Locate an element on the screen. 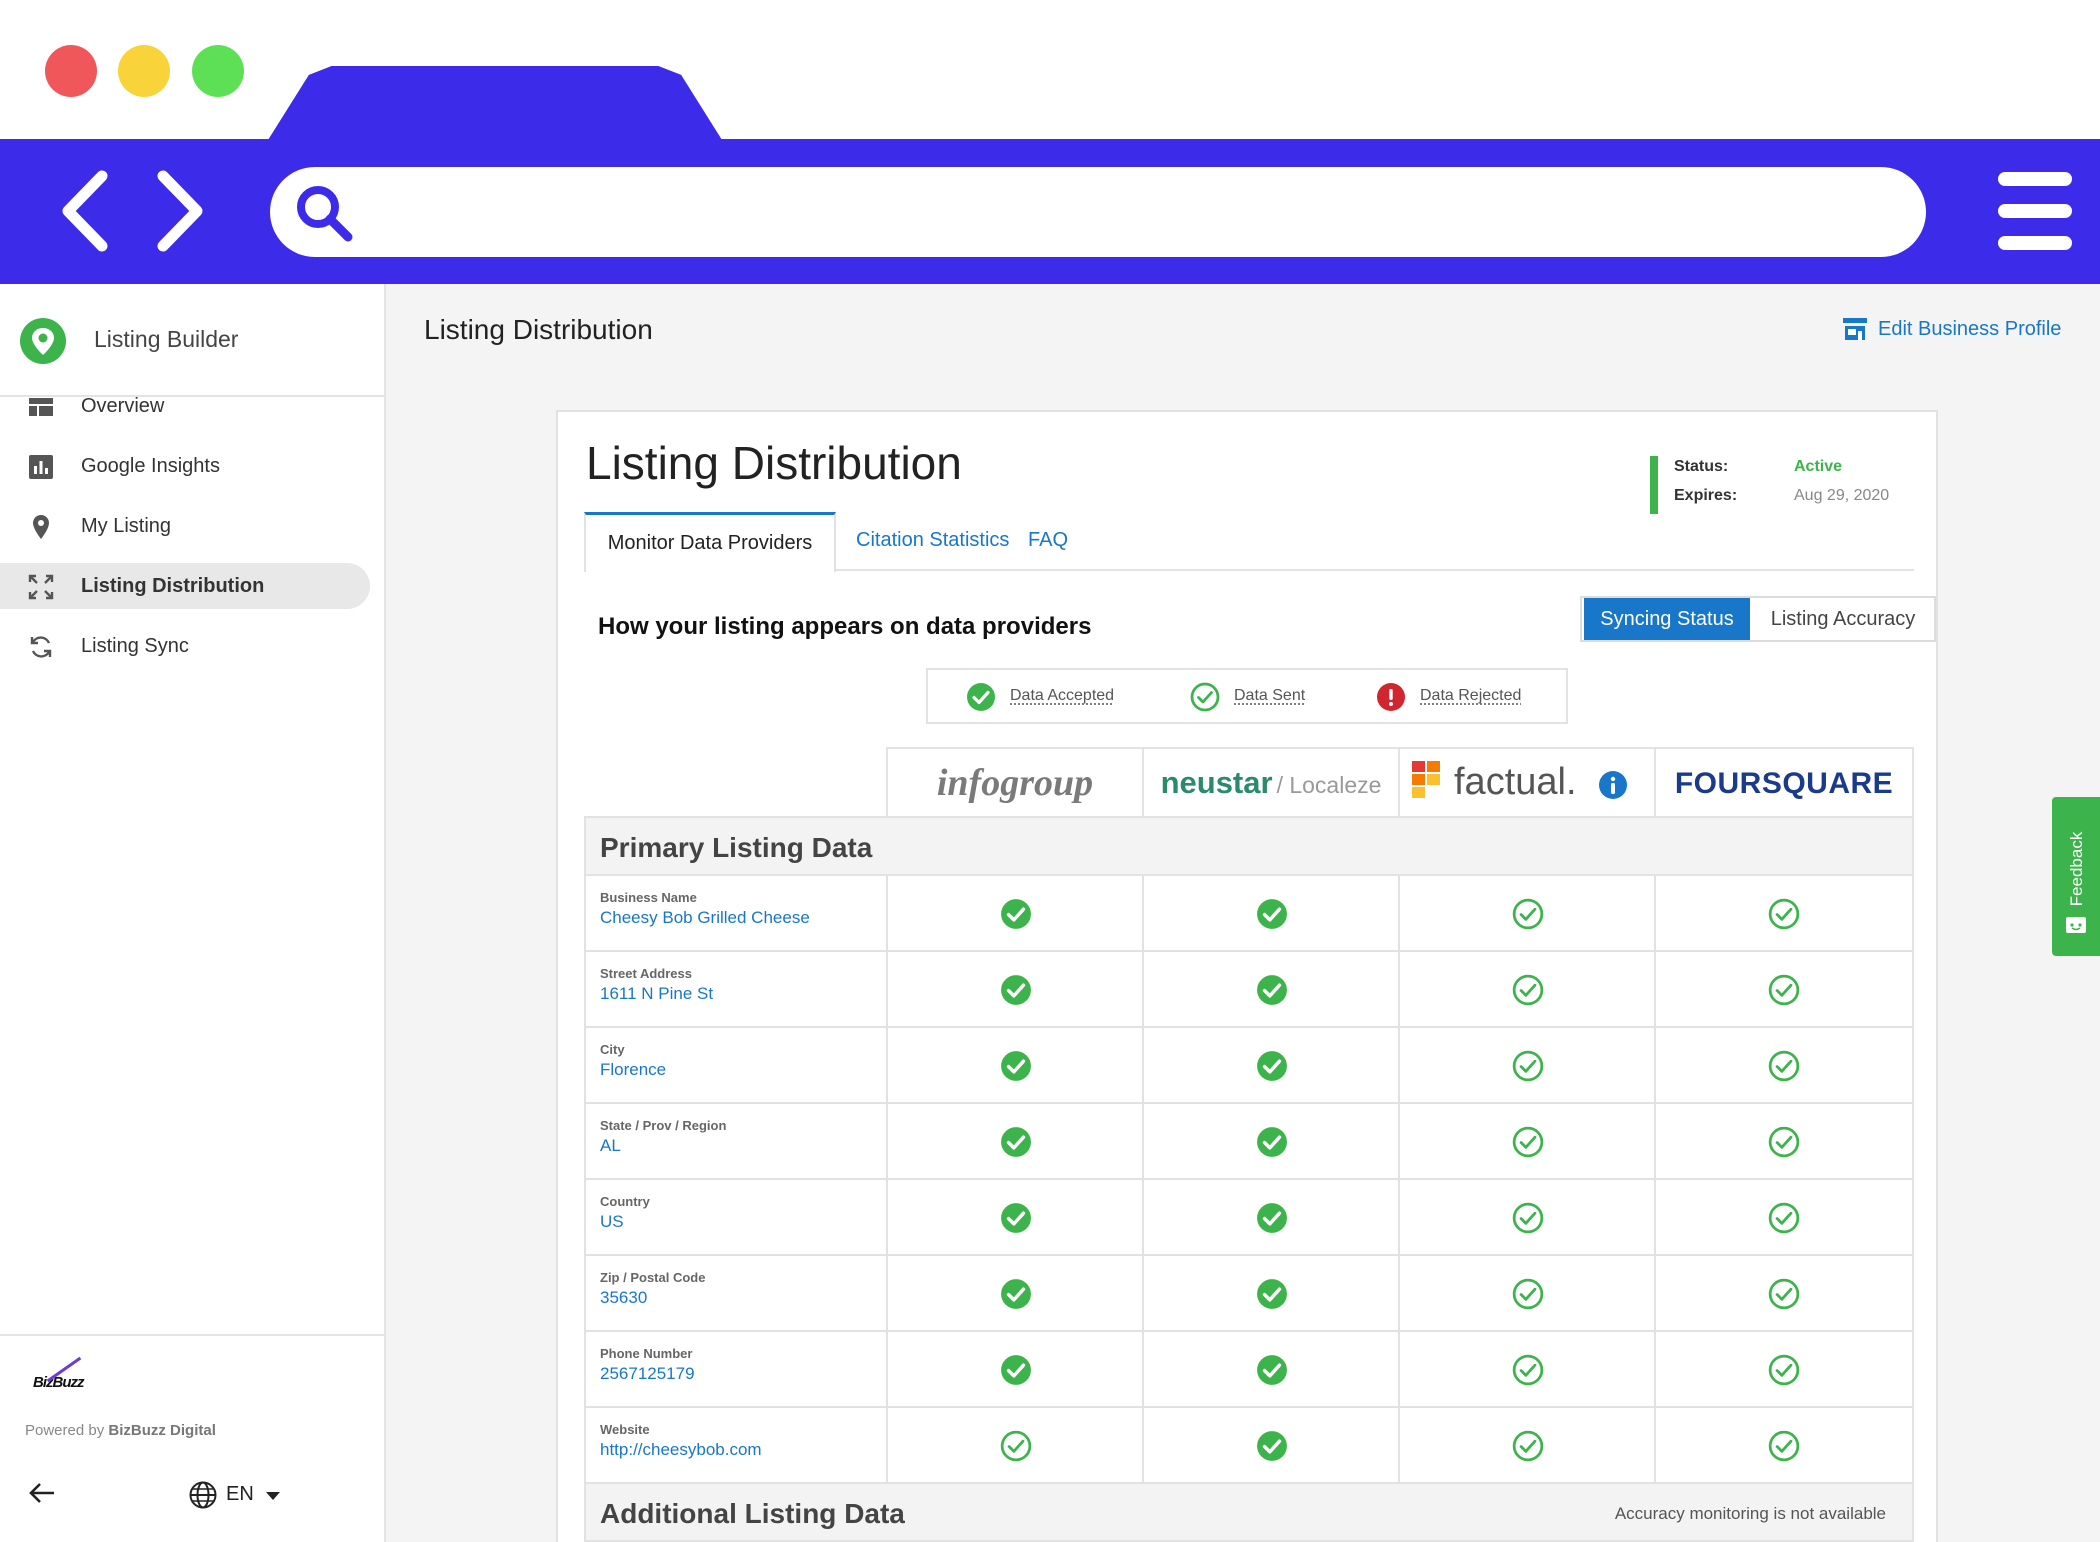 The image size is (2100, 1542). field-value: 2567125179 is located at coordinates (647, 1374).